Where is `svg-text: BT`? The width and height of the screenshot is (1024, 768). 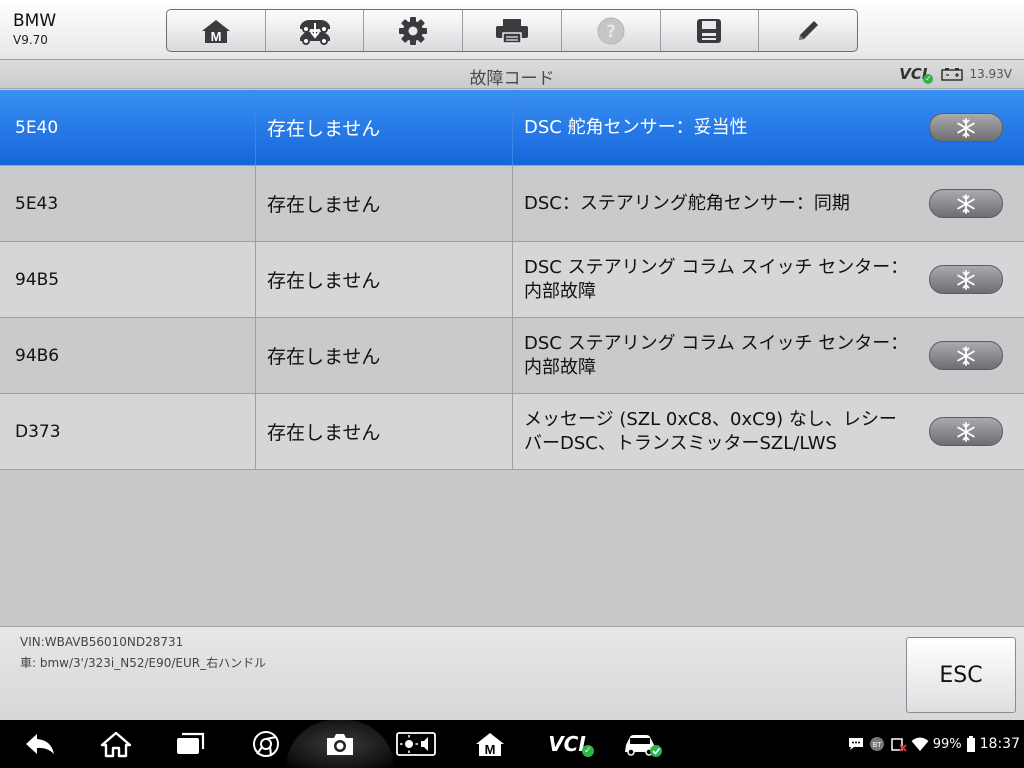
svg-text: BT is located at coordinates (877, 745).